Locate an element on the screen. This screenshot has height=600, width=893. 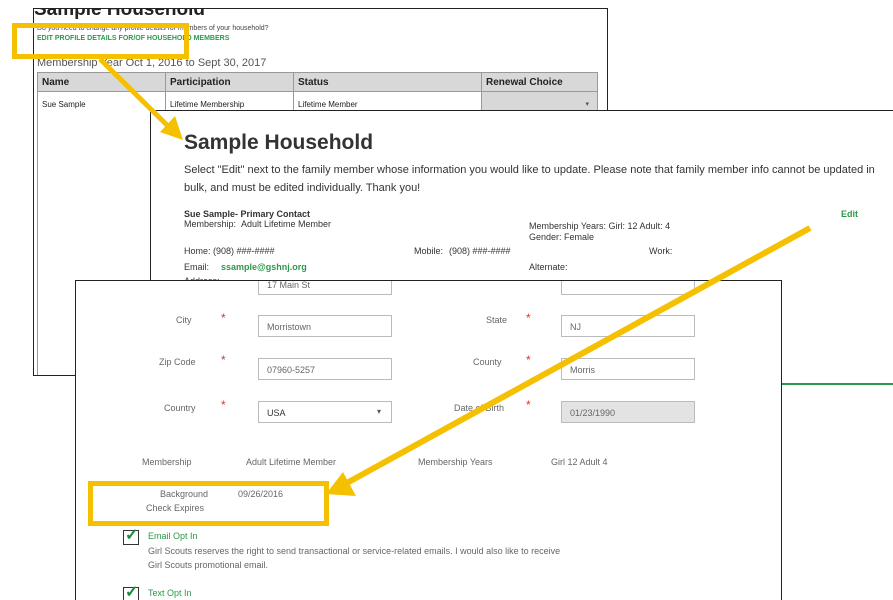
membership-years: Membership Years: Girl: 12 Adult: 4 is located at coordinates (600, 226).